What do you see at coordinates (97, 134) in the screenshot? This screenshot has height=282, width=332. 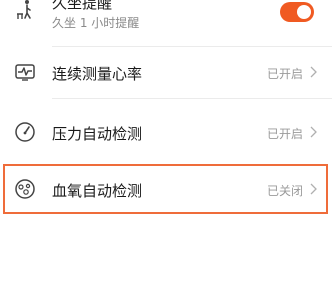 I see `stress-title: 压力自动检测` at bounding box center [97, 134].